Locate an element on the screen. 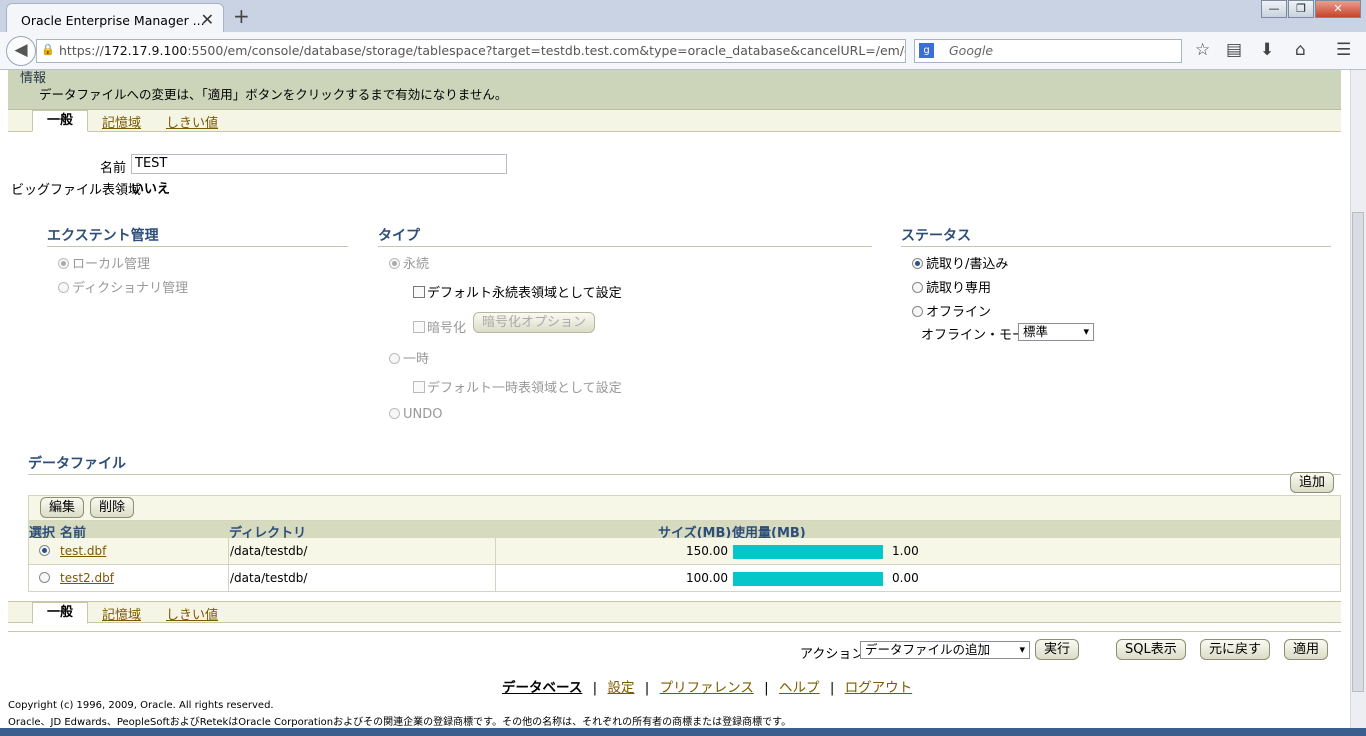 This screenshot has width=1366, height=736. datafile-name-link: test.dbf is located at coordinates (83, 551).